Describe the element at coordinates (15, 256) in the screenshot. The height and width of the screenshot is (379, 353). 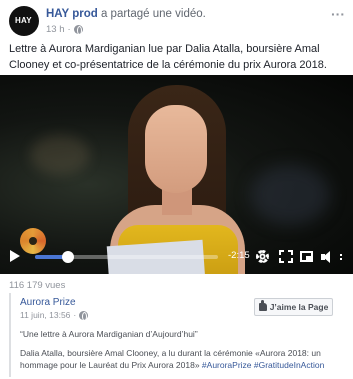
I see `play-icon` at that location.